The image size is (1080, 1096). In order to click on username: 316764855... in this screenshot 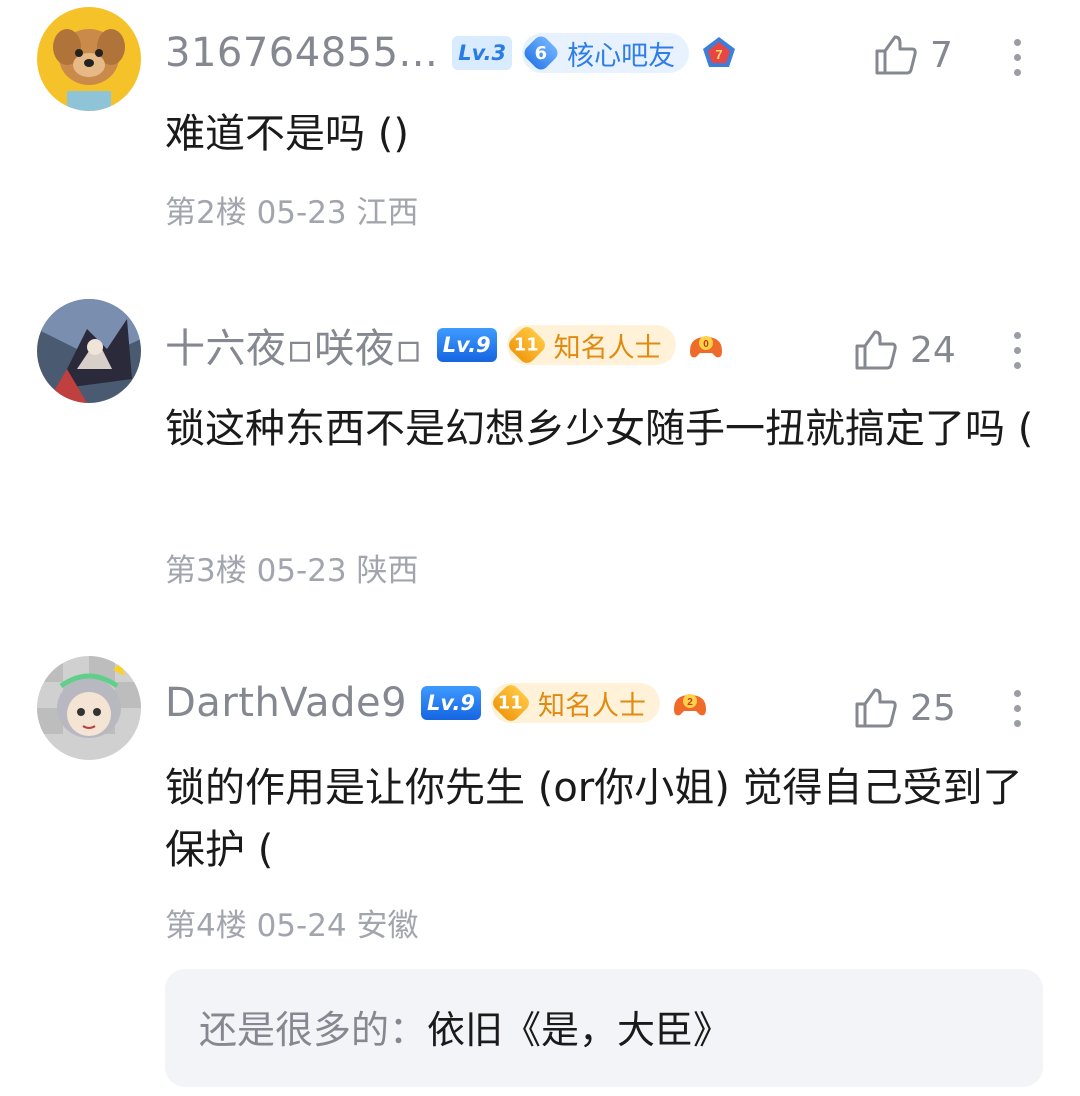, I will do `click(301, 53)`.